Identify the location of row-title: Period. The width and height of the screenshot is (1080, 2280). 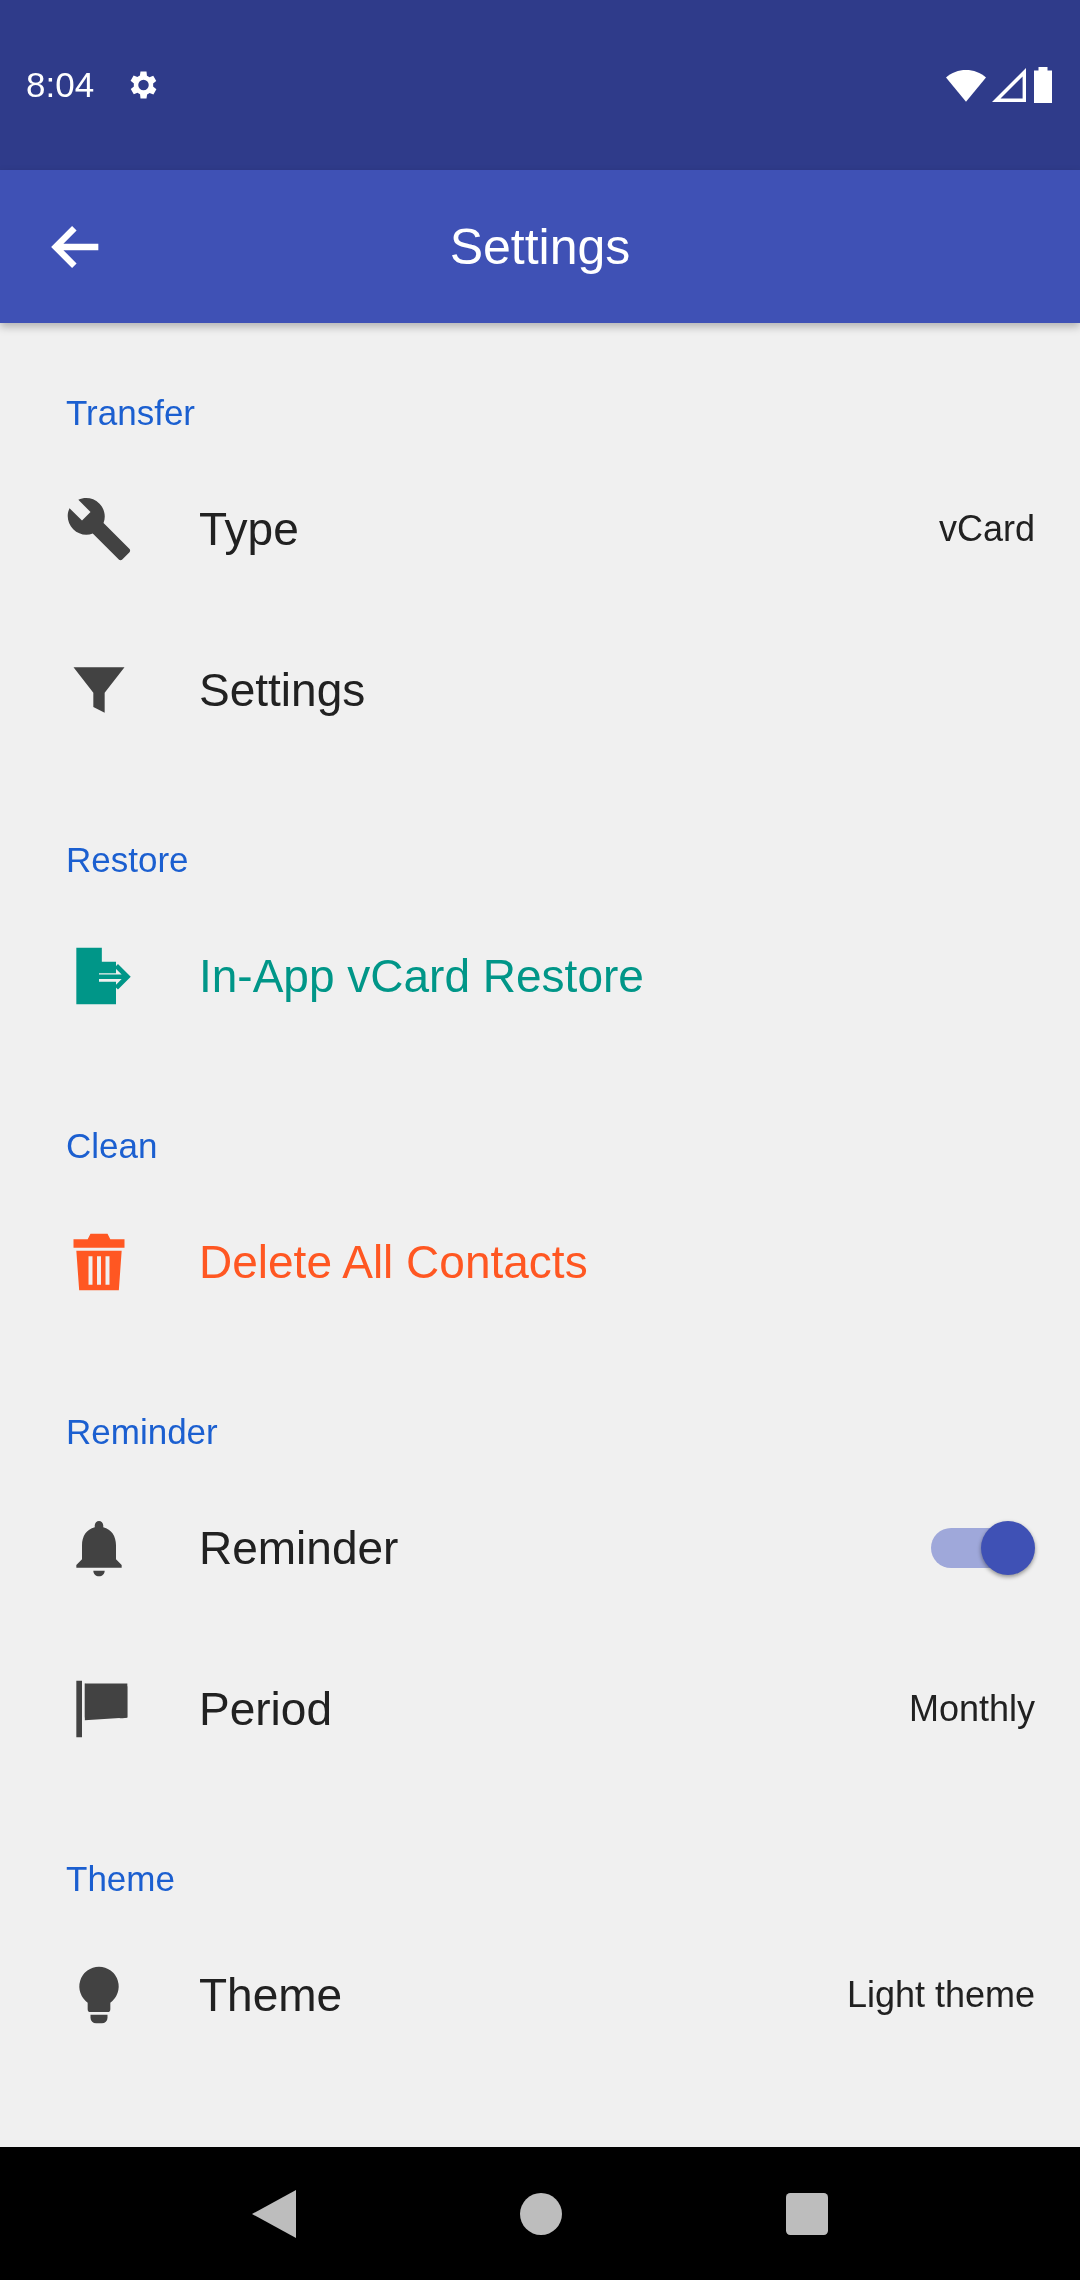
(265, 1708).